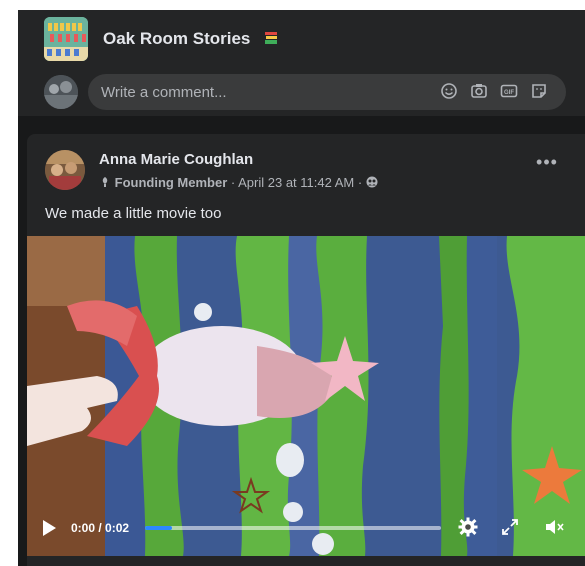 Image resolution: width=585 pixels, height=566 pixels. I want to click on founding-member-badge-icon, so click(105, 182).